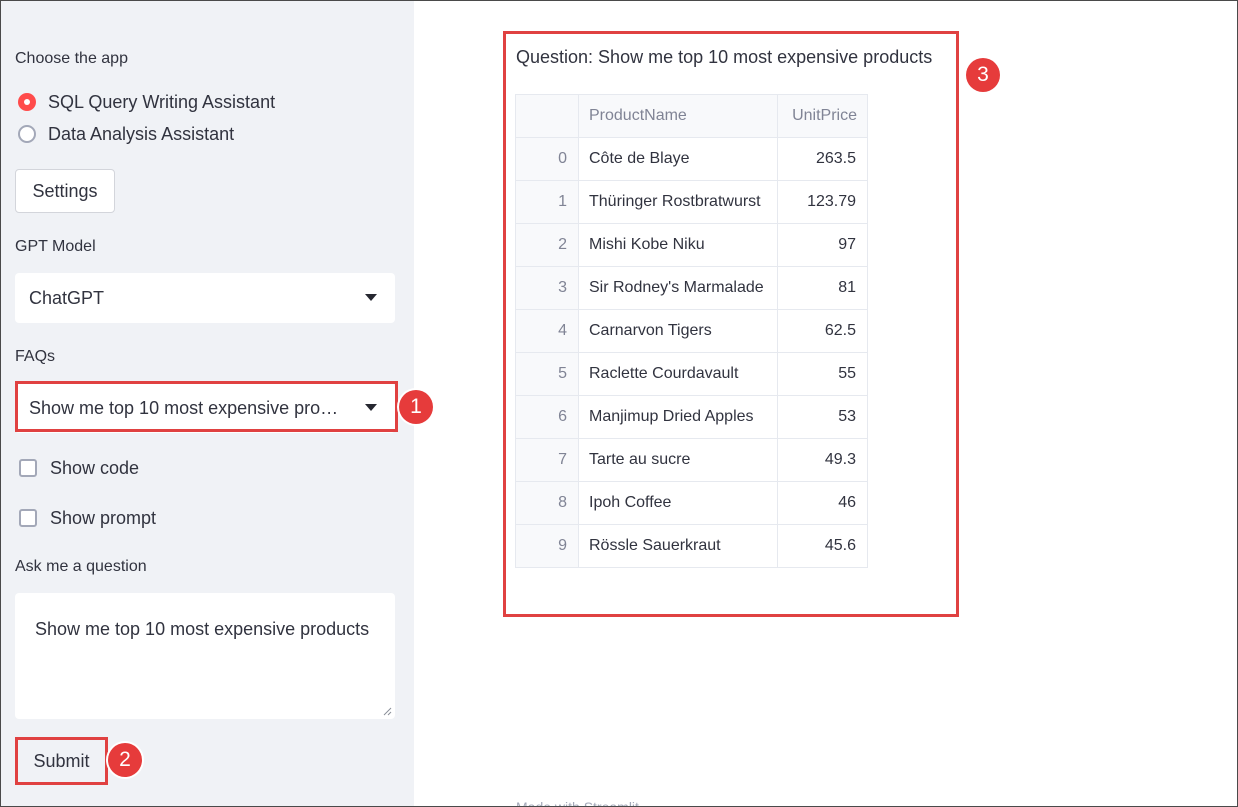  I want to click on resize-handle-icon, so click(387, 711).